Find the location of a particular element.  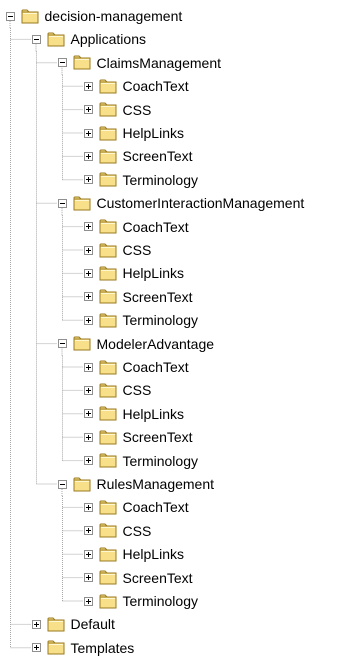

tree-node: Templates is located at coordinates (83, 648).